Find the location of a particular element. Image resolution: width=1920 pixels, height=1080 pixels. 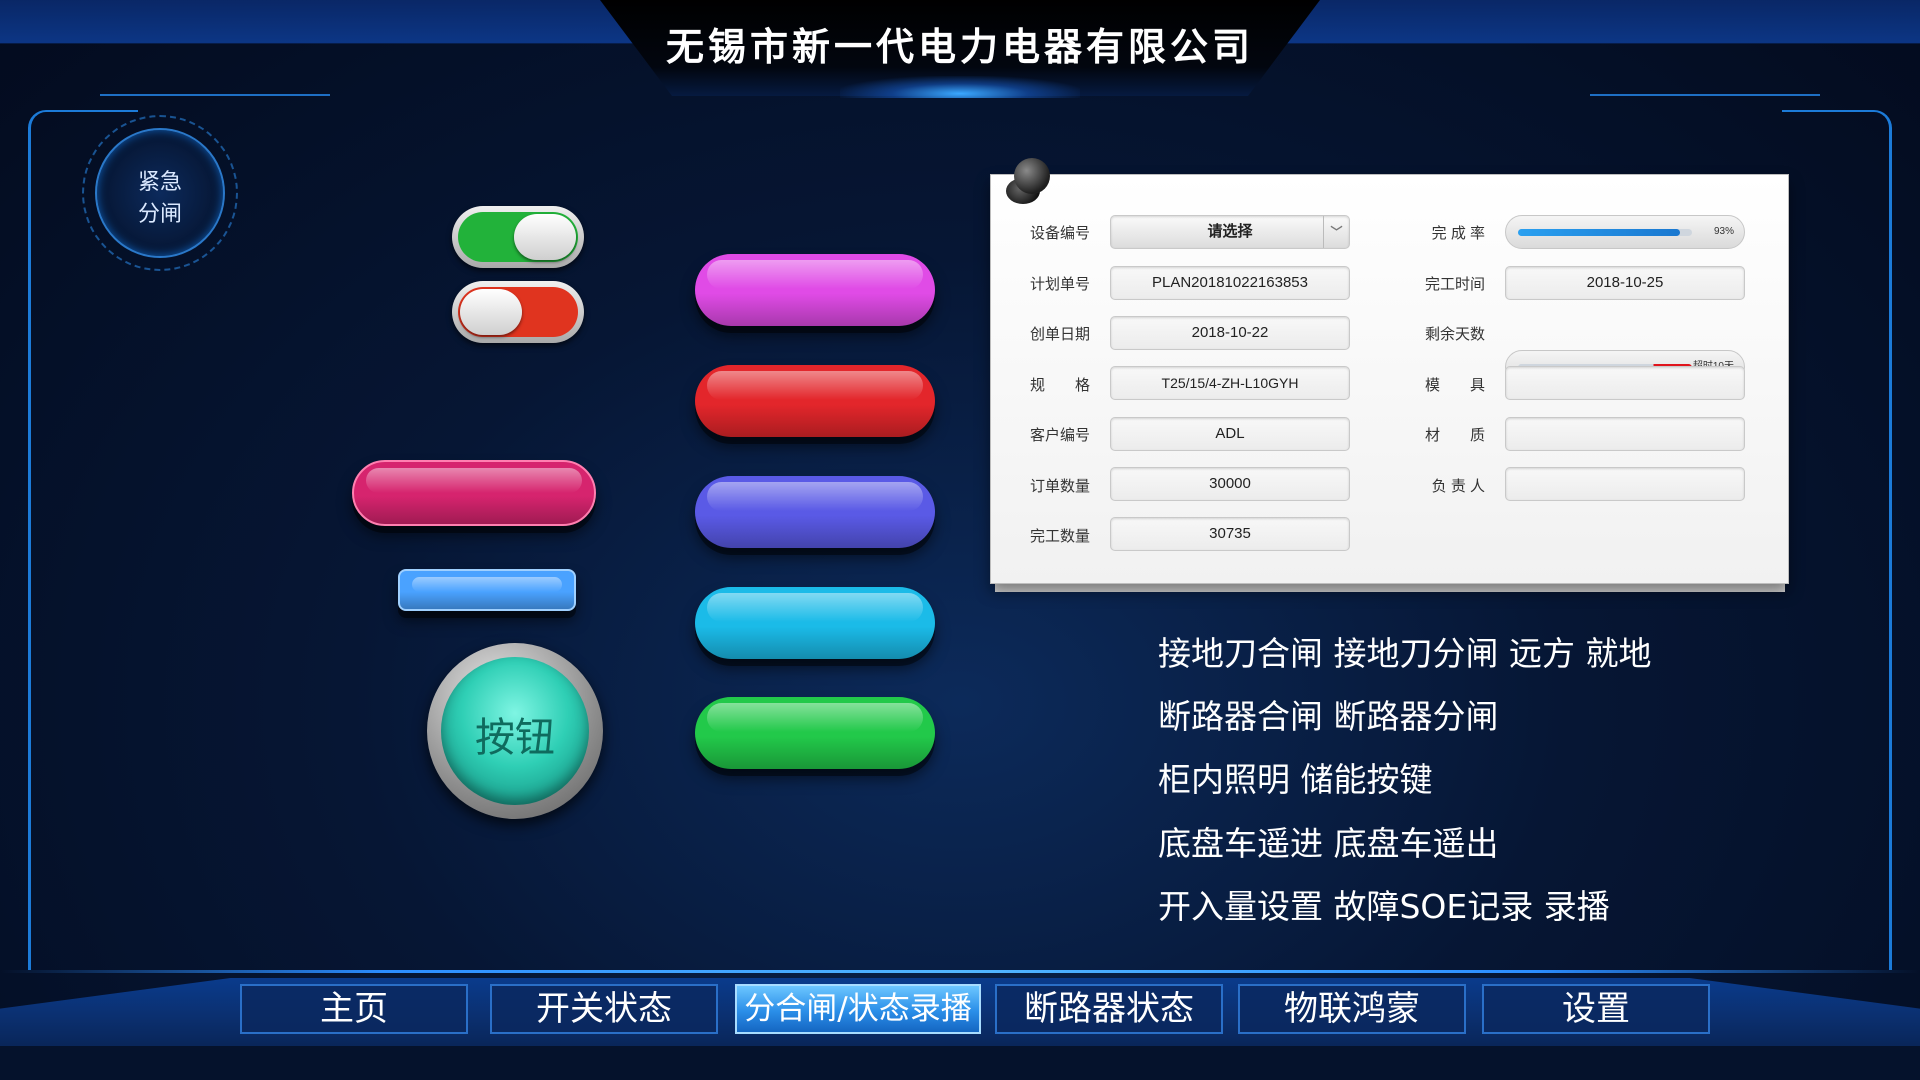

done-qty-field: 30735 is located at coordinates (1230, 534).